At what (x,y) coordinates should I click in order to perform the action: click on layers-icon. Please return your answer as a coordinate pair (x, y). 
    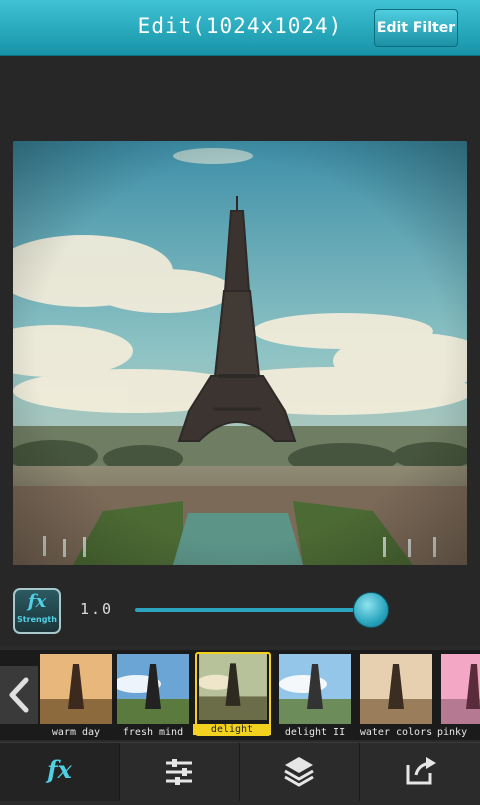
    Looking at the image, I should click on (299, 772).